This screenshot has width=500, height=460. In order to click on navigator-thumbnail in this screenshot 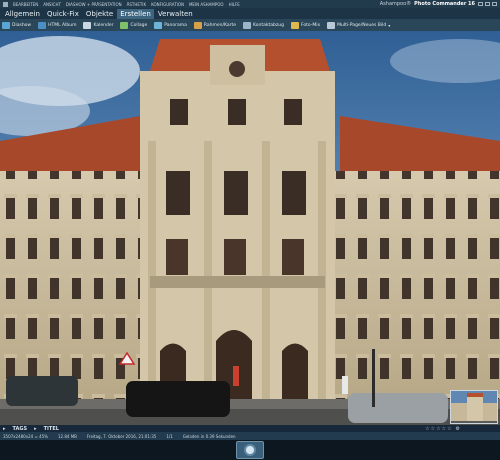, I will do `click(474, 407)`.